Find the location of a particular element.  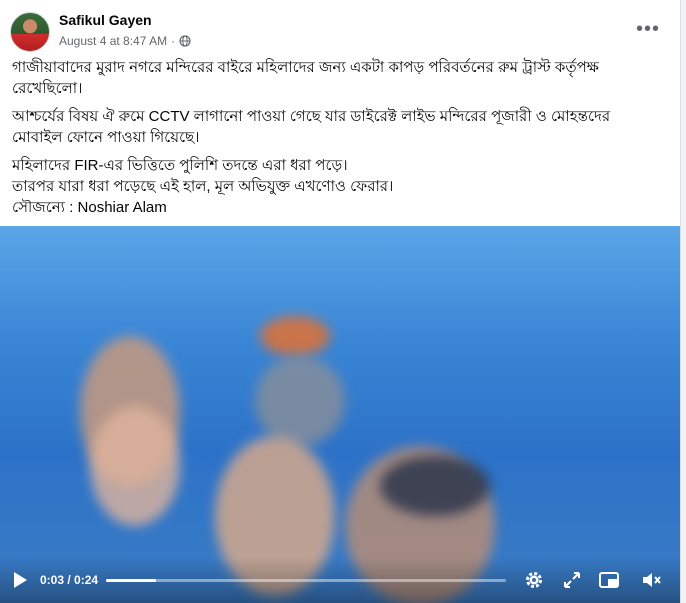

video-progress-fill is located at coordinates (131, 580).